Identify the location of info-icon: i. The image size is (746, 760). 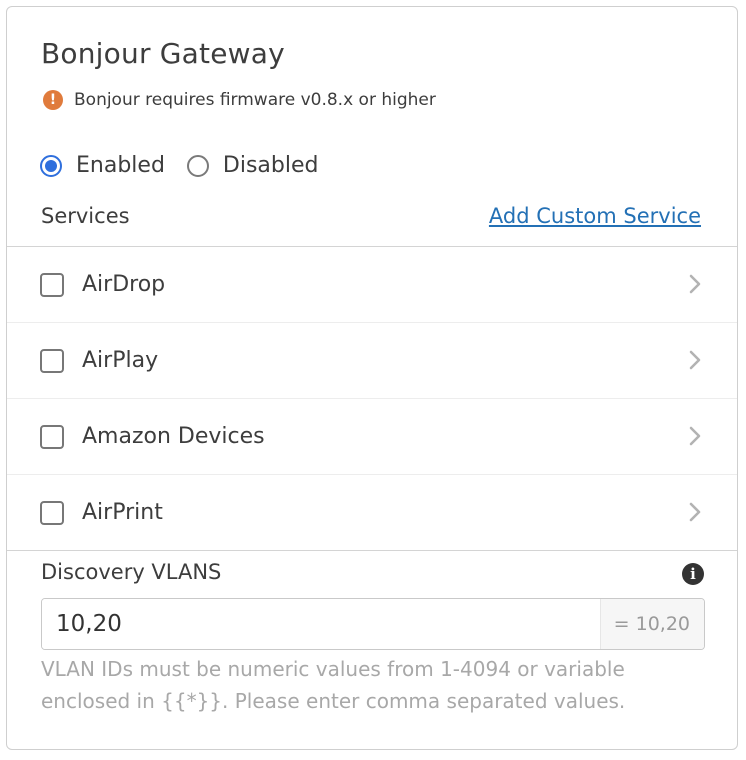
(693, 574).